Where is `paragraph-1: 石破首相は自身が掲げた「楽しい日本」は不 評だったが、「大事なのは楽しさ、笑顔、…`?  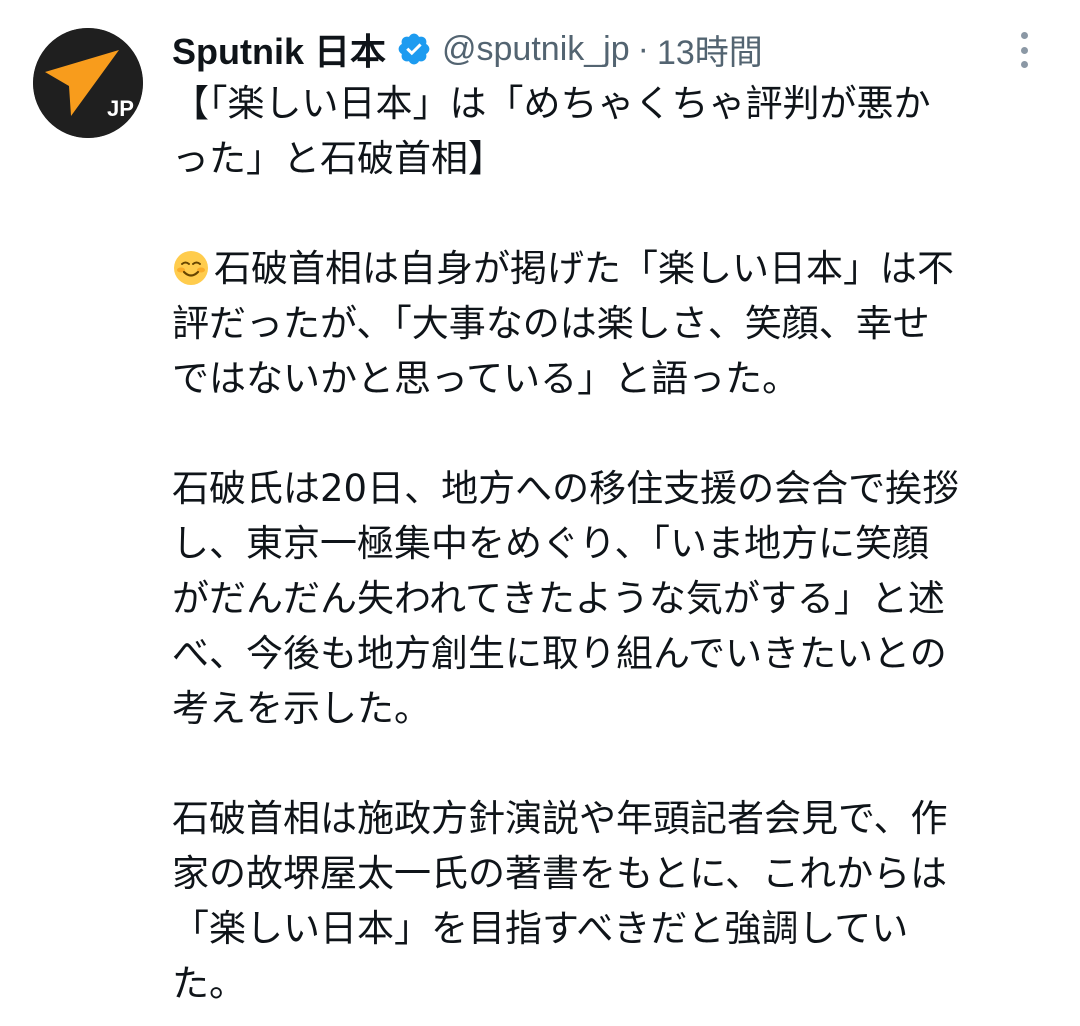
paragraph-1: 石破首相は自身が掲げた「楽しい日本」は不 評だったが、「大事なのは楽しさ、笑顔、… is located at coordinates (612, 323).